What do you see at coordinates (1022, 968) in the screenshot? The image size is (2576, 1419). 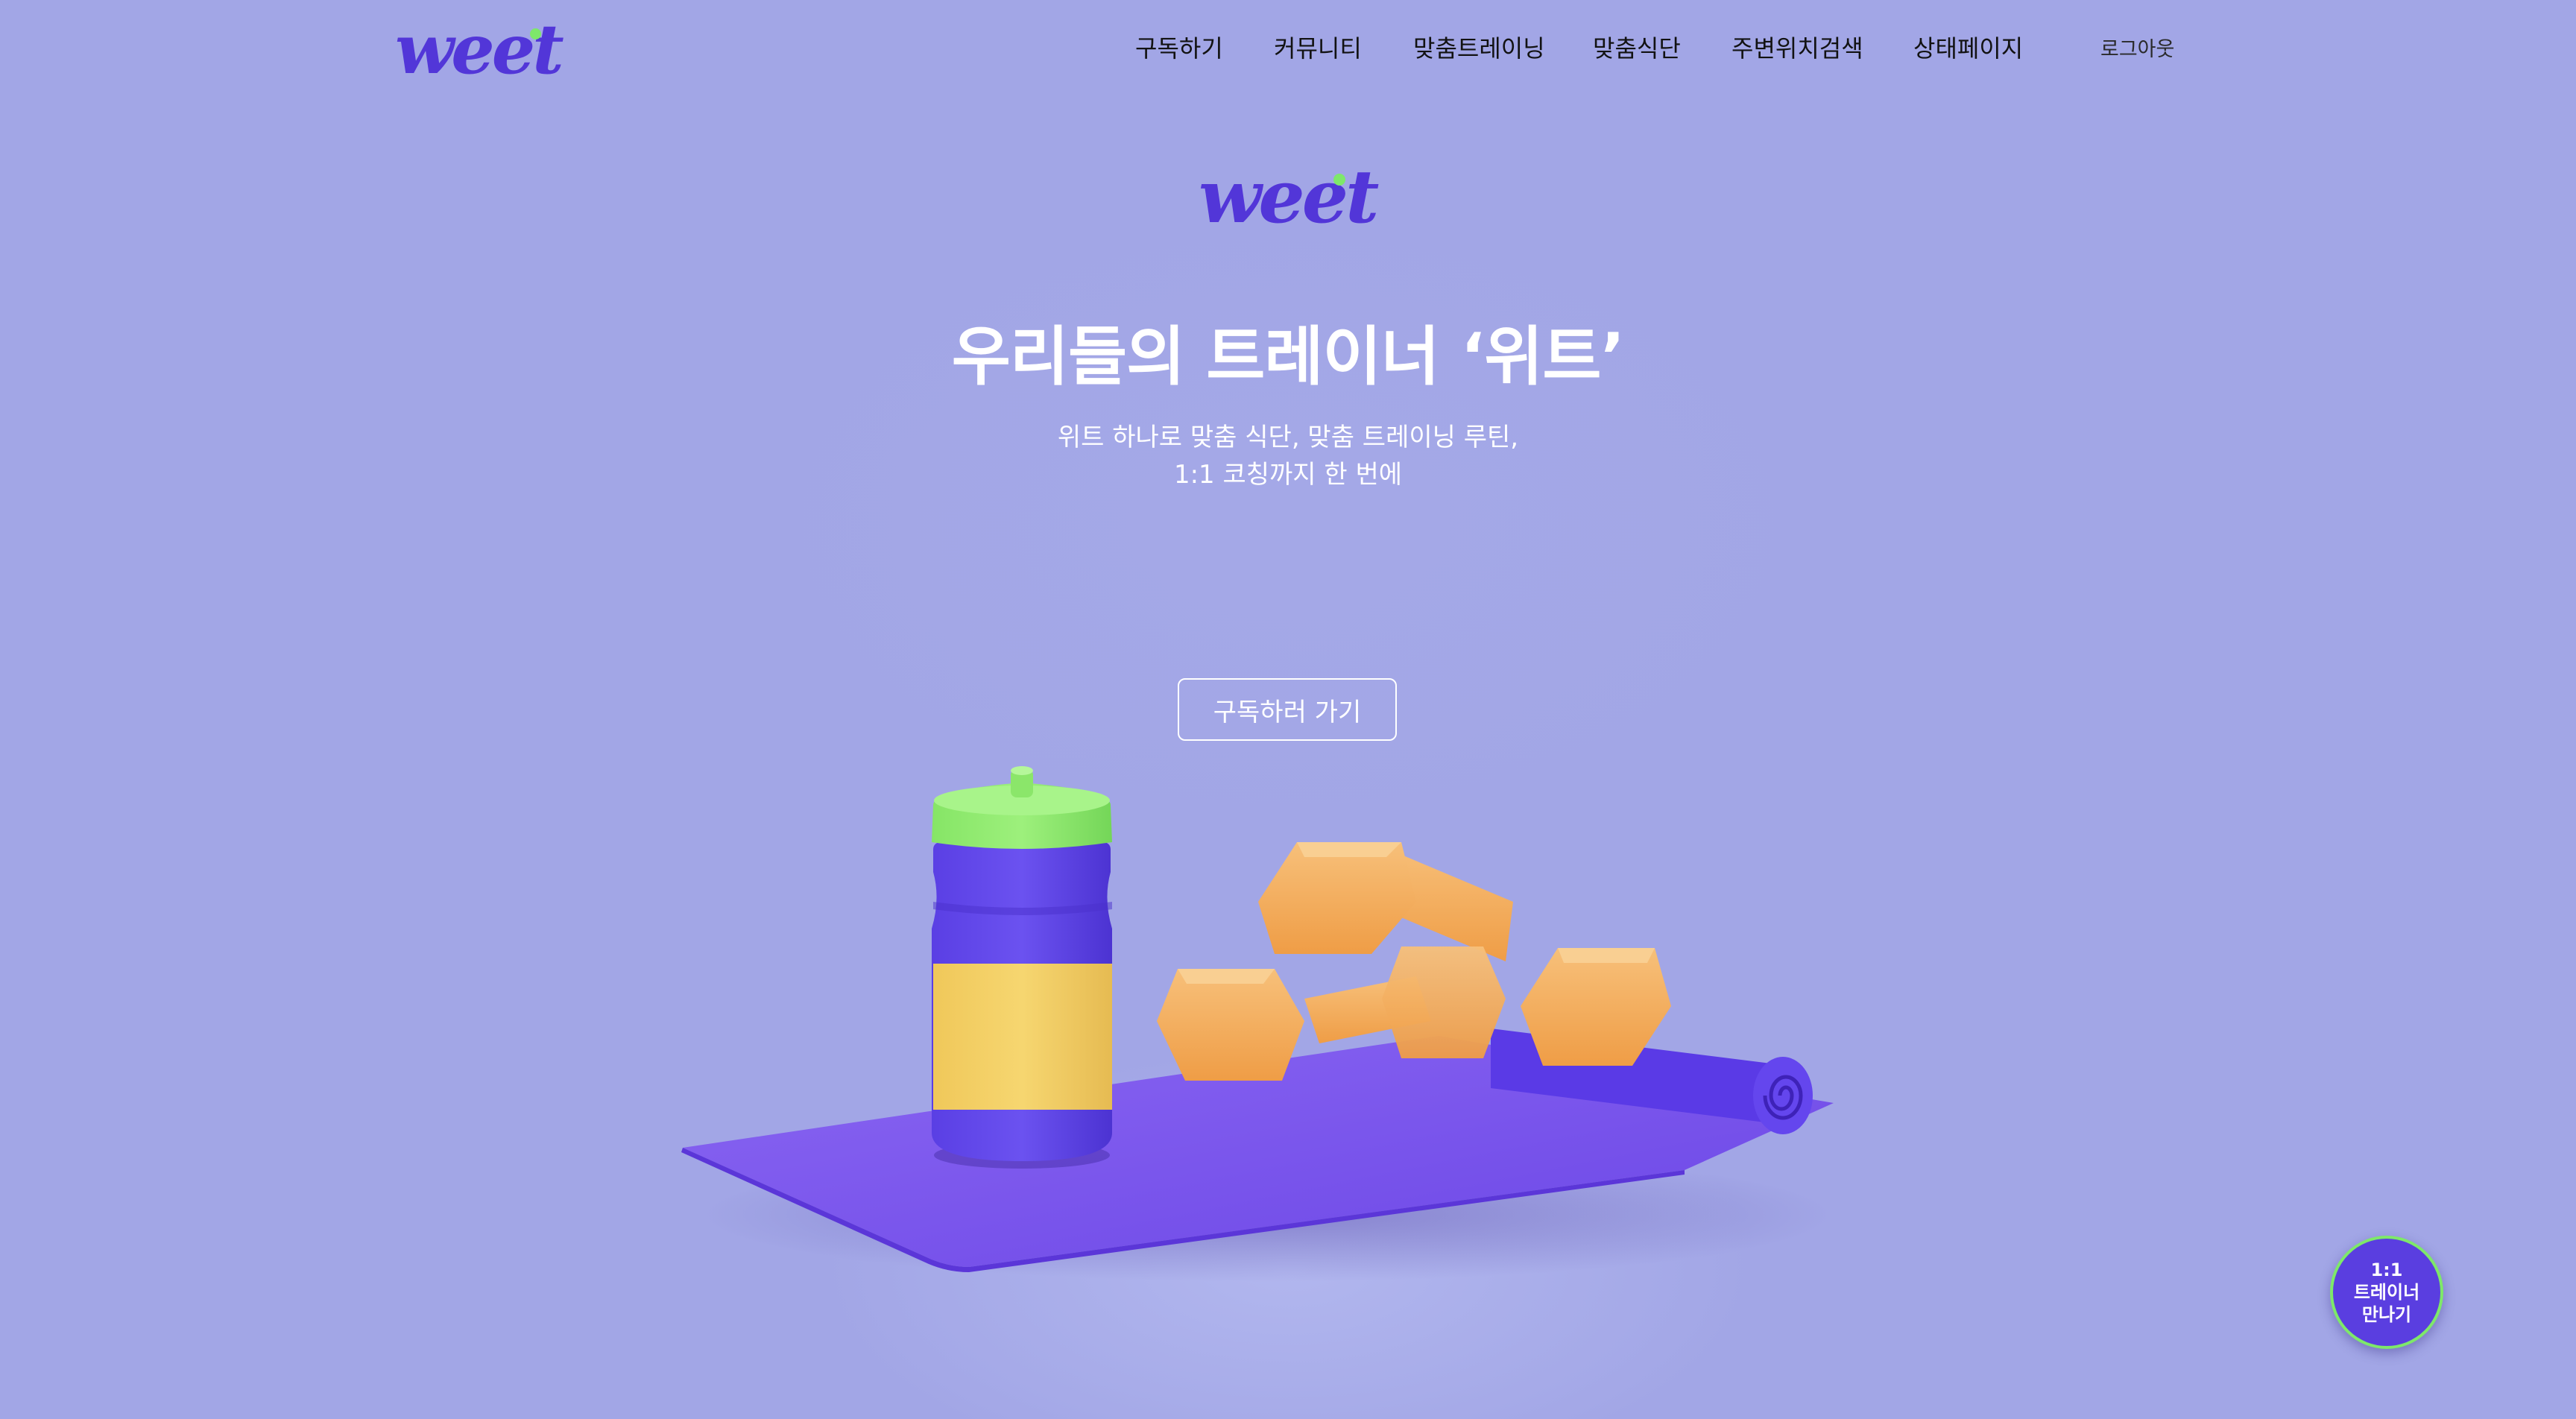 I see `water-bottle` at bounding box center [1022, 968].